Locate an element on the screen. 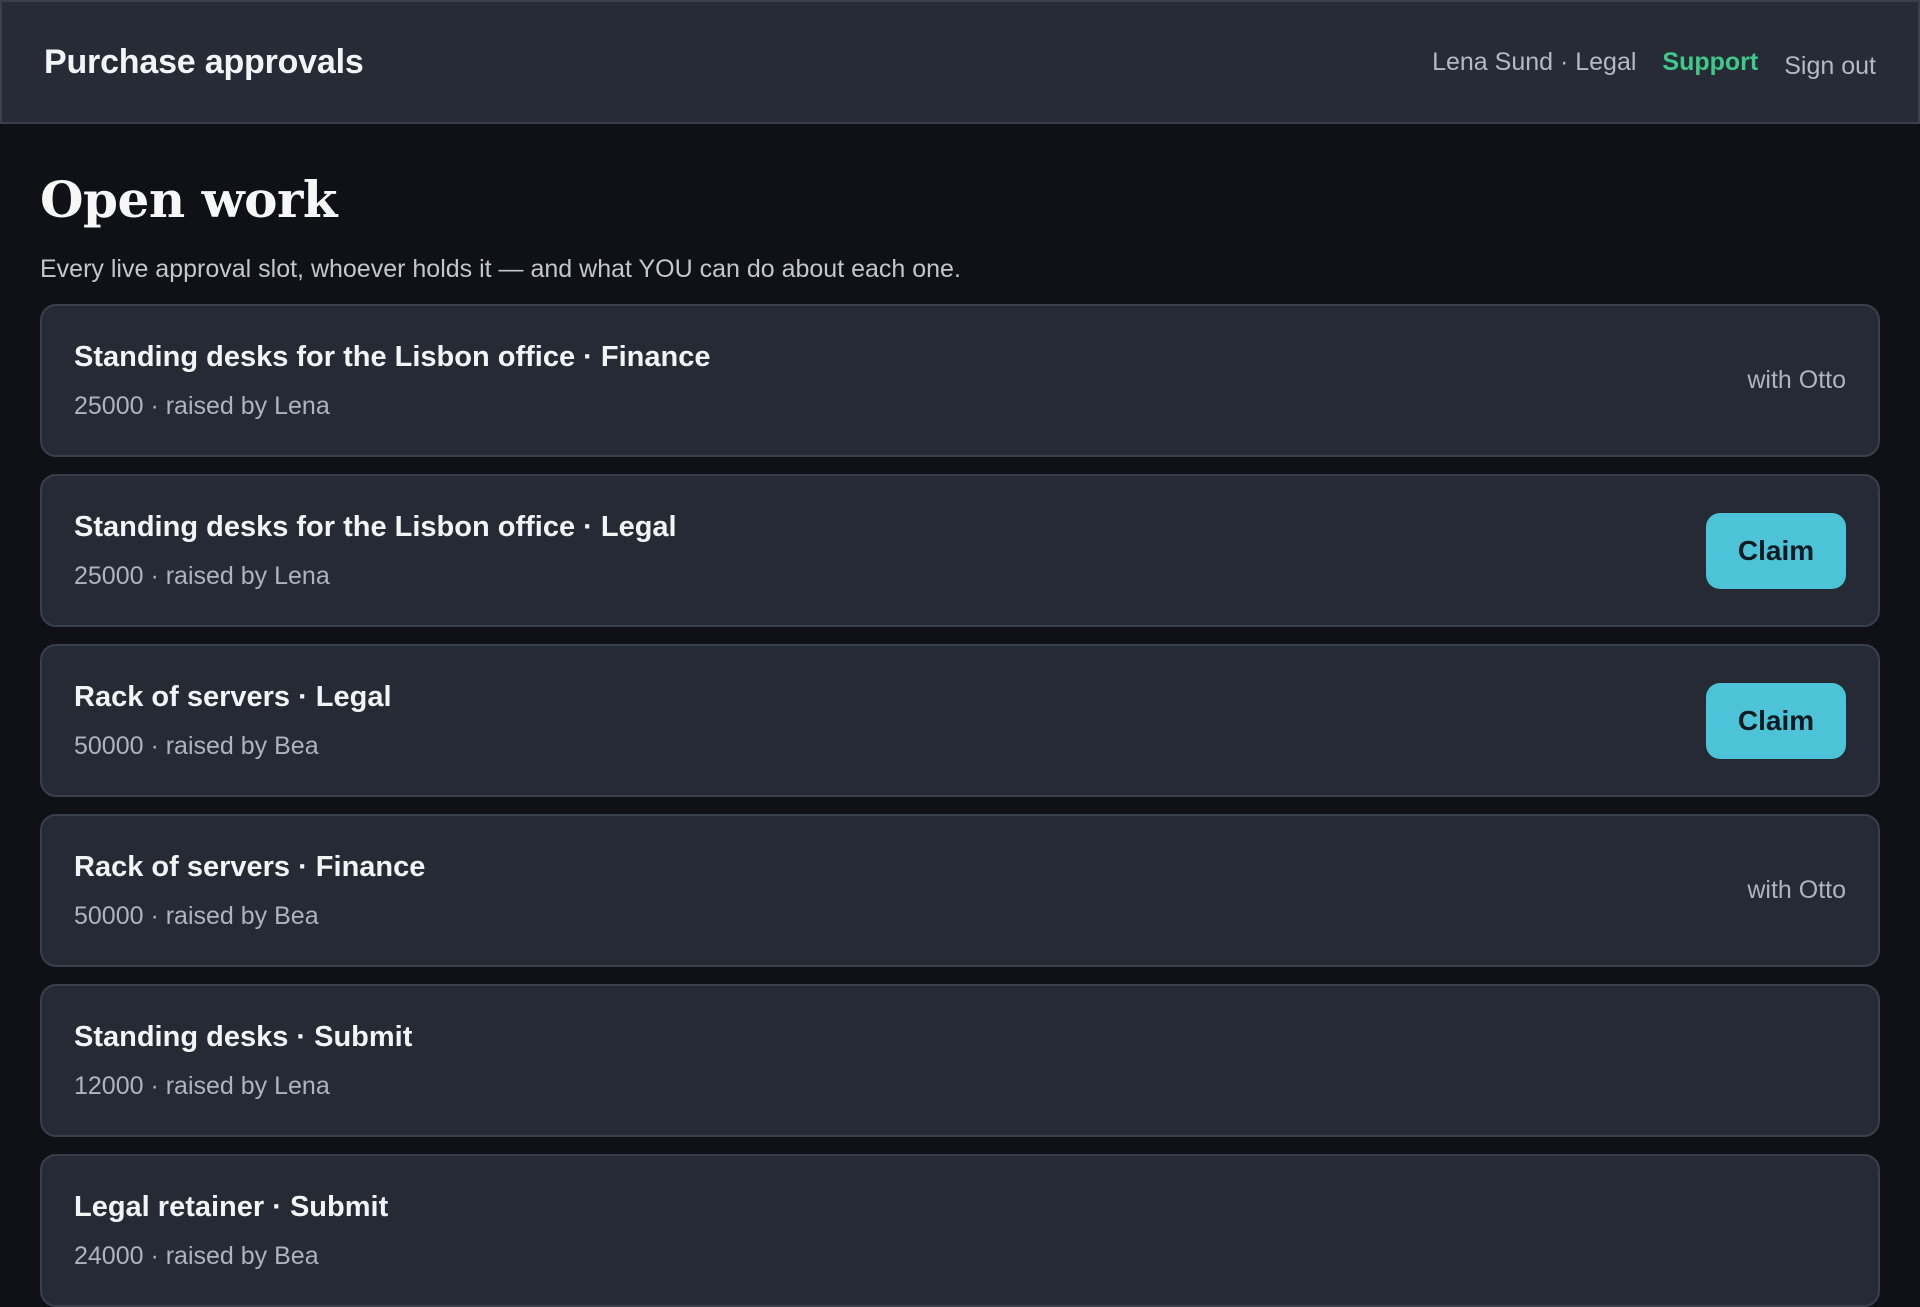  top-nav: Lena Sund · Legal Support Sign out is located at coordinates (1654, 62).